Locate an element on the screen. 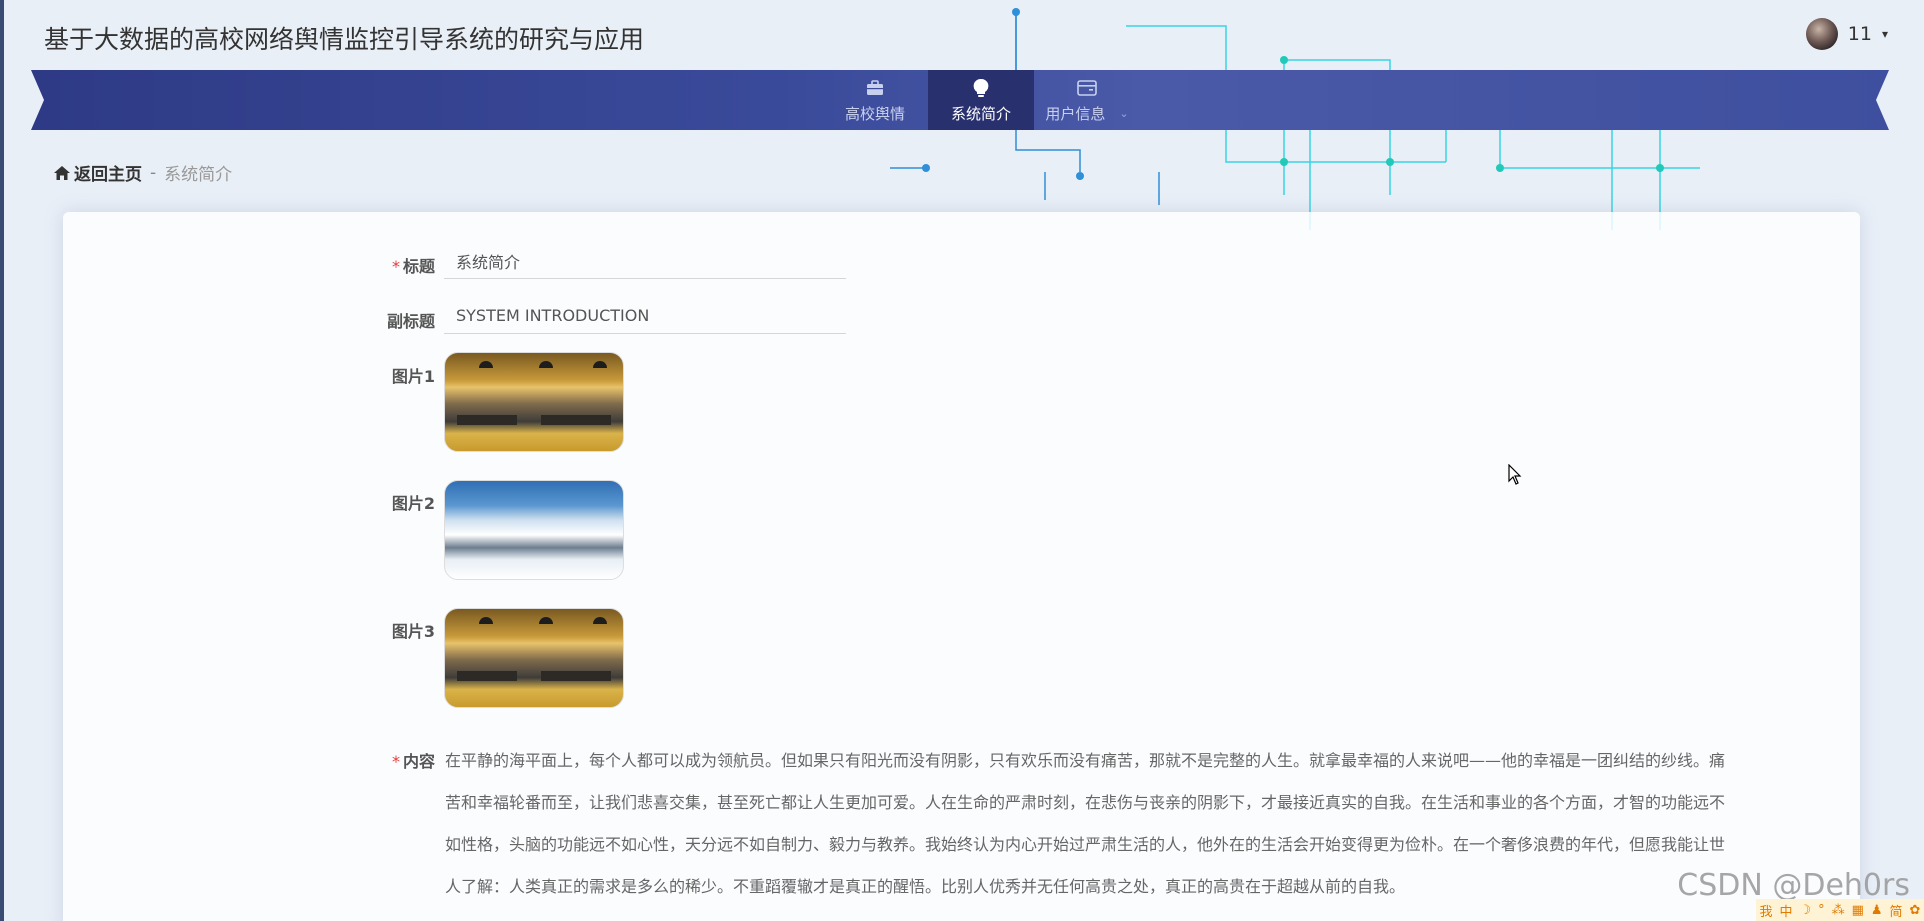 The width and height of the screenshot is (1924, 921). ime-item: ✿ is located at coordinates (1915, 910).